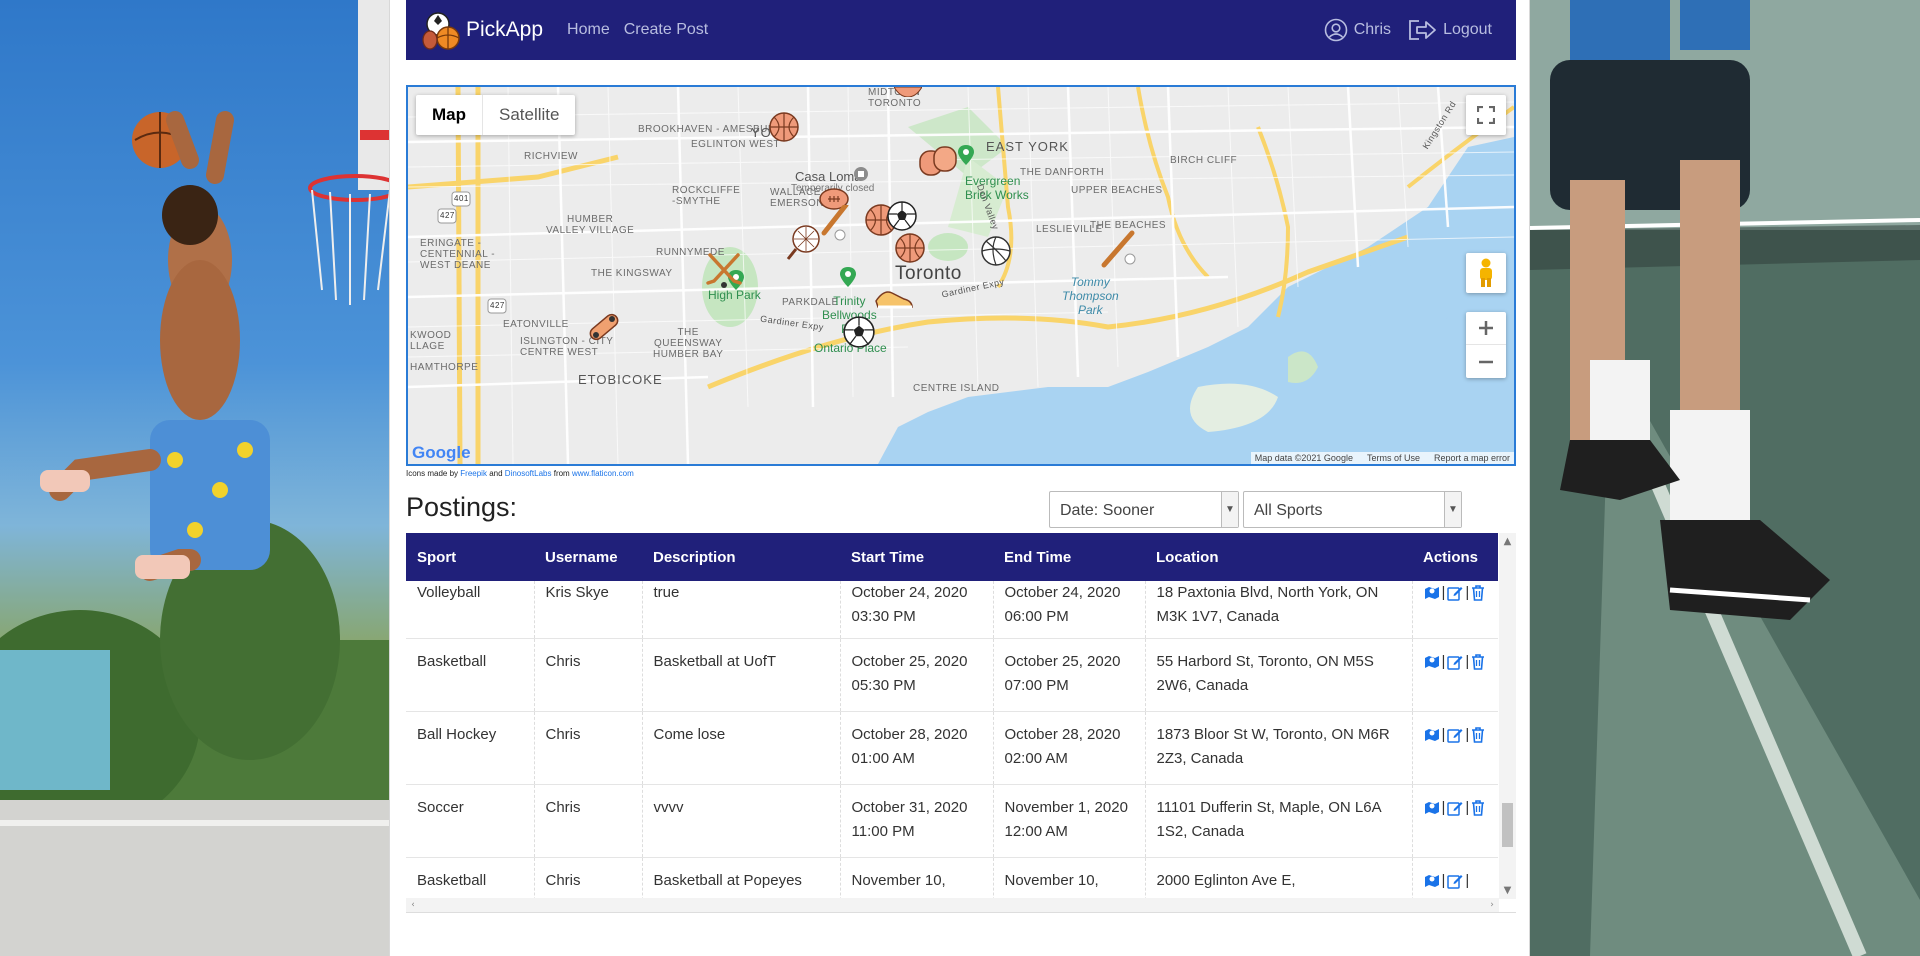 Image resolution: width=1920 pixels, height=956 pixels. What do you see at coordinates (916, 557) in the screenshot?
I see `column-header-start-time: Start Time` at bounding box center [916, 557].